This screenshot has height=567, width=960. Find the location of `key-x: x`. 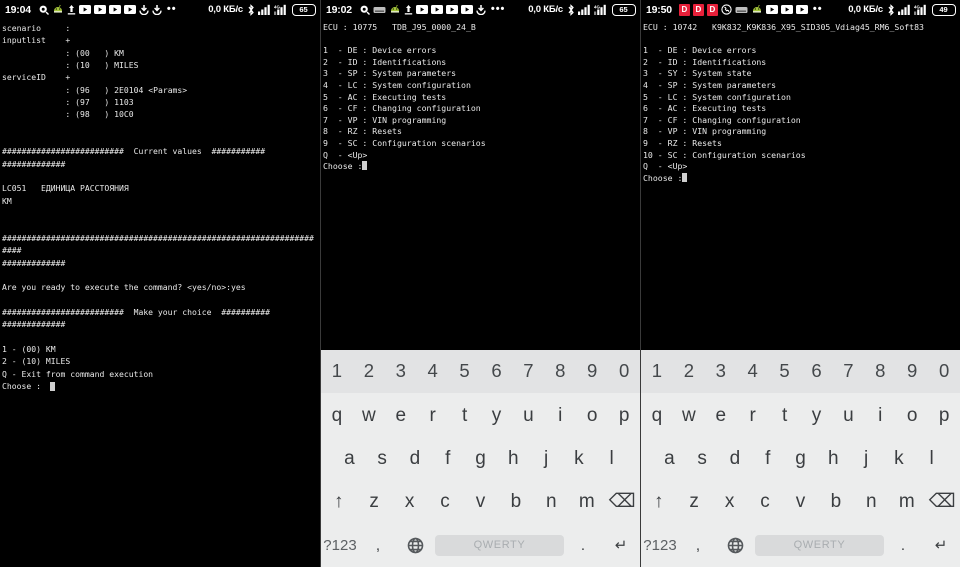

key-x: x is located at coordinates (409, 501).